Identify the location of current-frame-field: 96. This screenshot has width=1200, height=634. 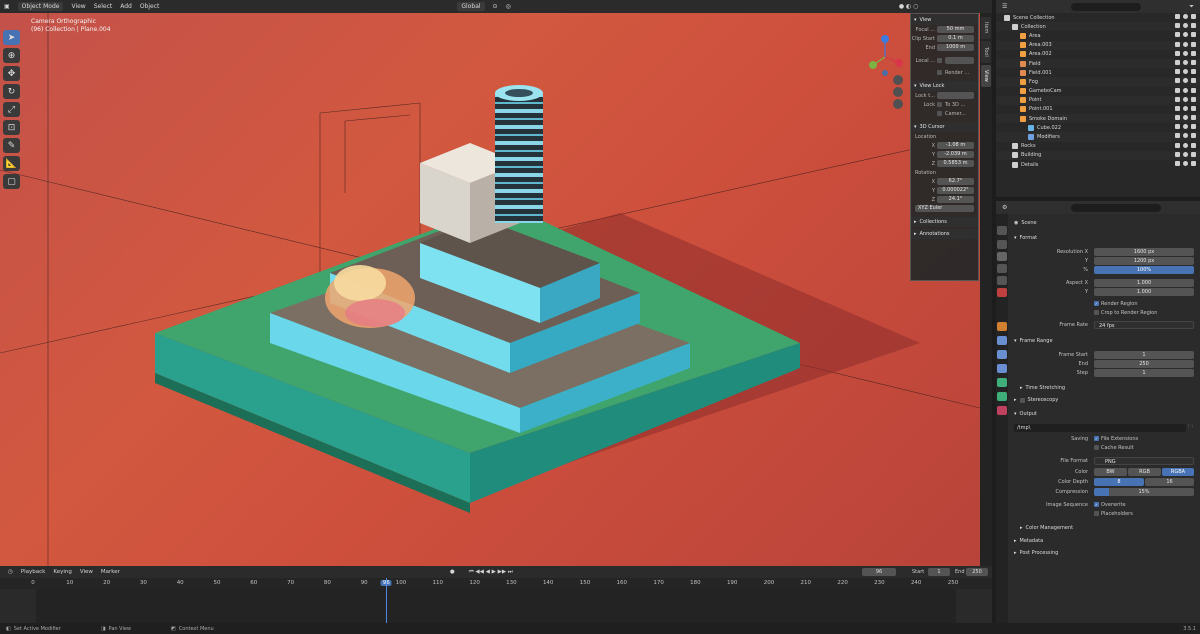
(879, 572).